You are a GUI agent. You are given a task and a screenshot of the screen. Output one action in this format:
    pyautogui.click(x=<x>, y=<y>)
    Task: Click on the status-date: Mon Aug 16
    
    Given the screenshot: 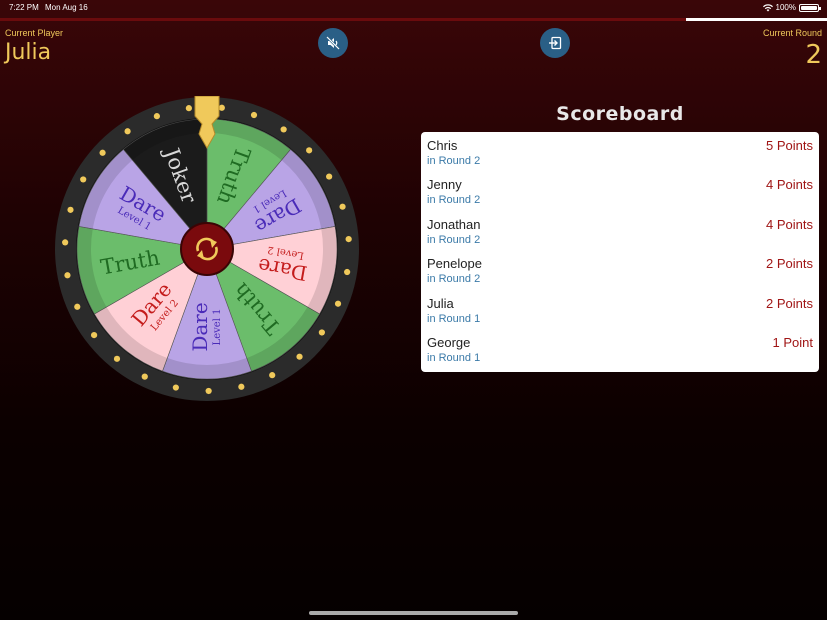 What is the action you would take?
    pyautogui.click(x=66, y=7)
    